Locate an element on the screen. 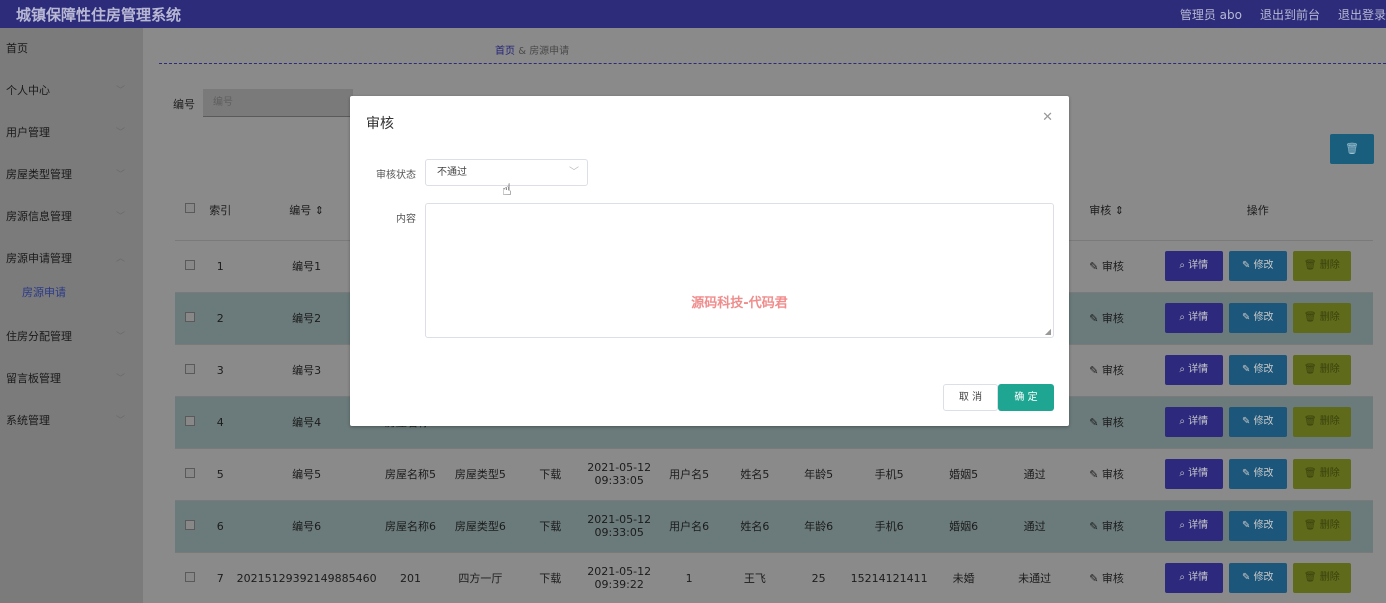  select-all-checkbox is located at coordinates (190, 208).